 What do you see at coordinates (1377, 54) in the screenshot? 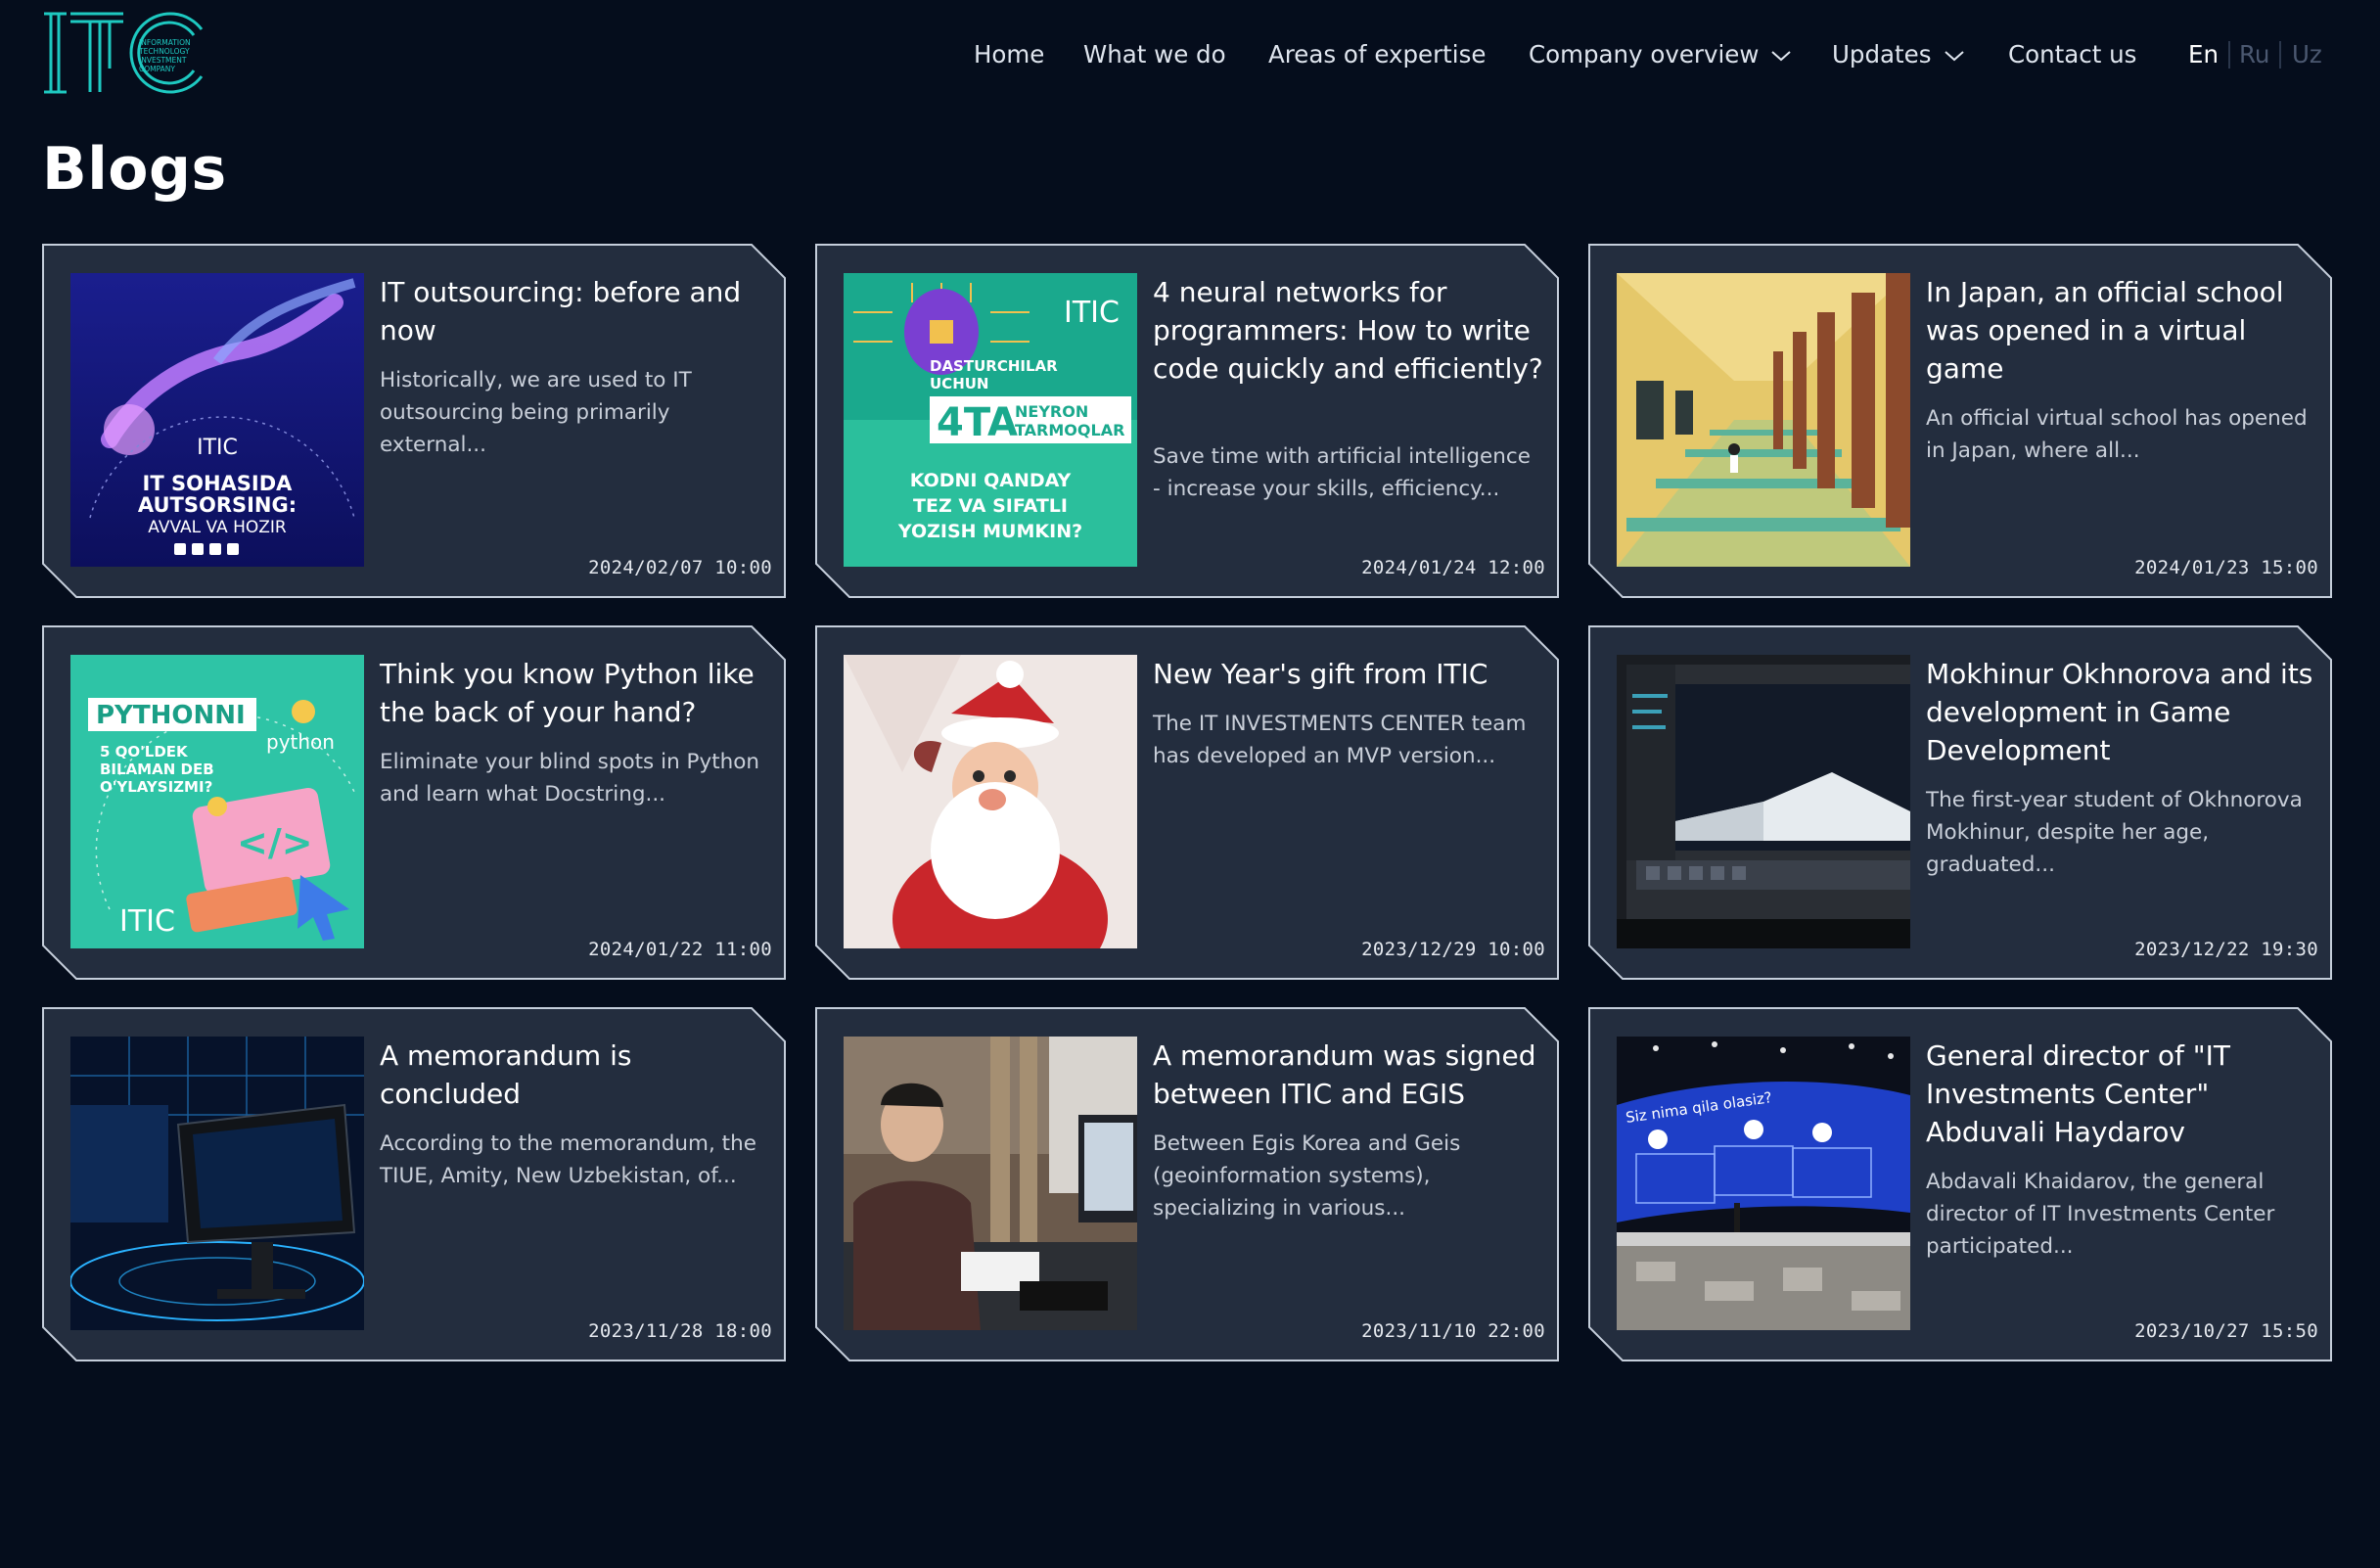
I see `nav-areas-of-expertise: Areas of expertise` at bounding box center [1377, 54].